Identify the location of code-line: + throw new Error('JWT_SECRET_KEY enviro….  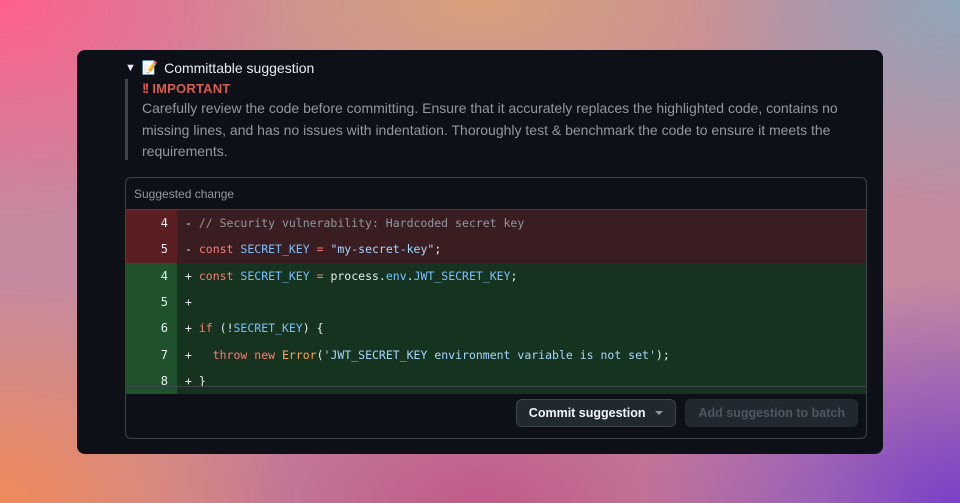
(521, 354).